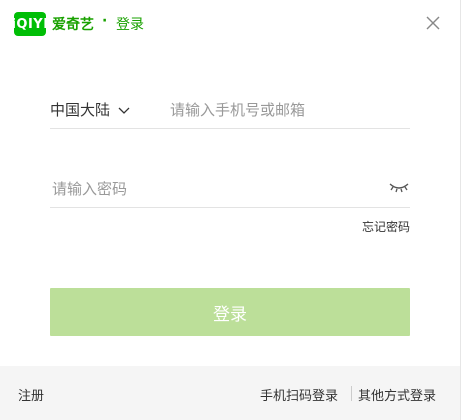 The image size is (461, 420). Describe the element at coordinates (130, 25) in the screenshot. I see `dialog-title: 登录` at that location.